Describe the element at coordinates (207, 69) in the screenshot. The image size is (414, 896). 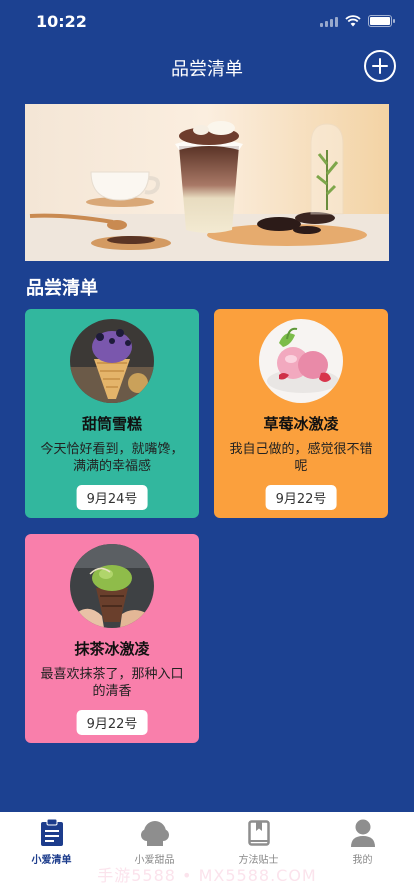
I see `page-title: 品尝清单` at that location.